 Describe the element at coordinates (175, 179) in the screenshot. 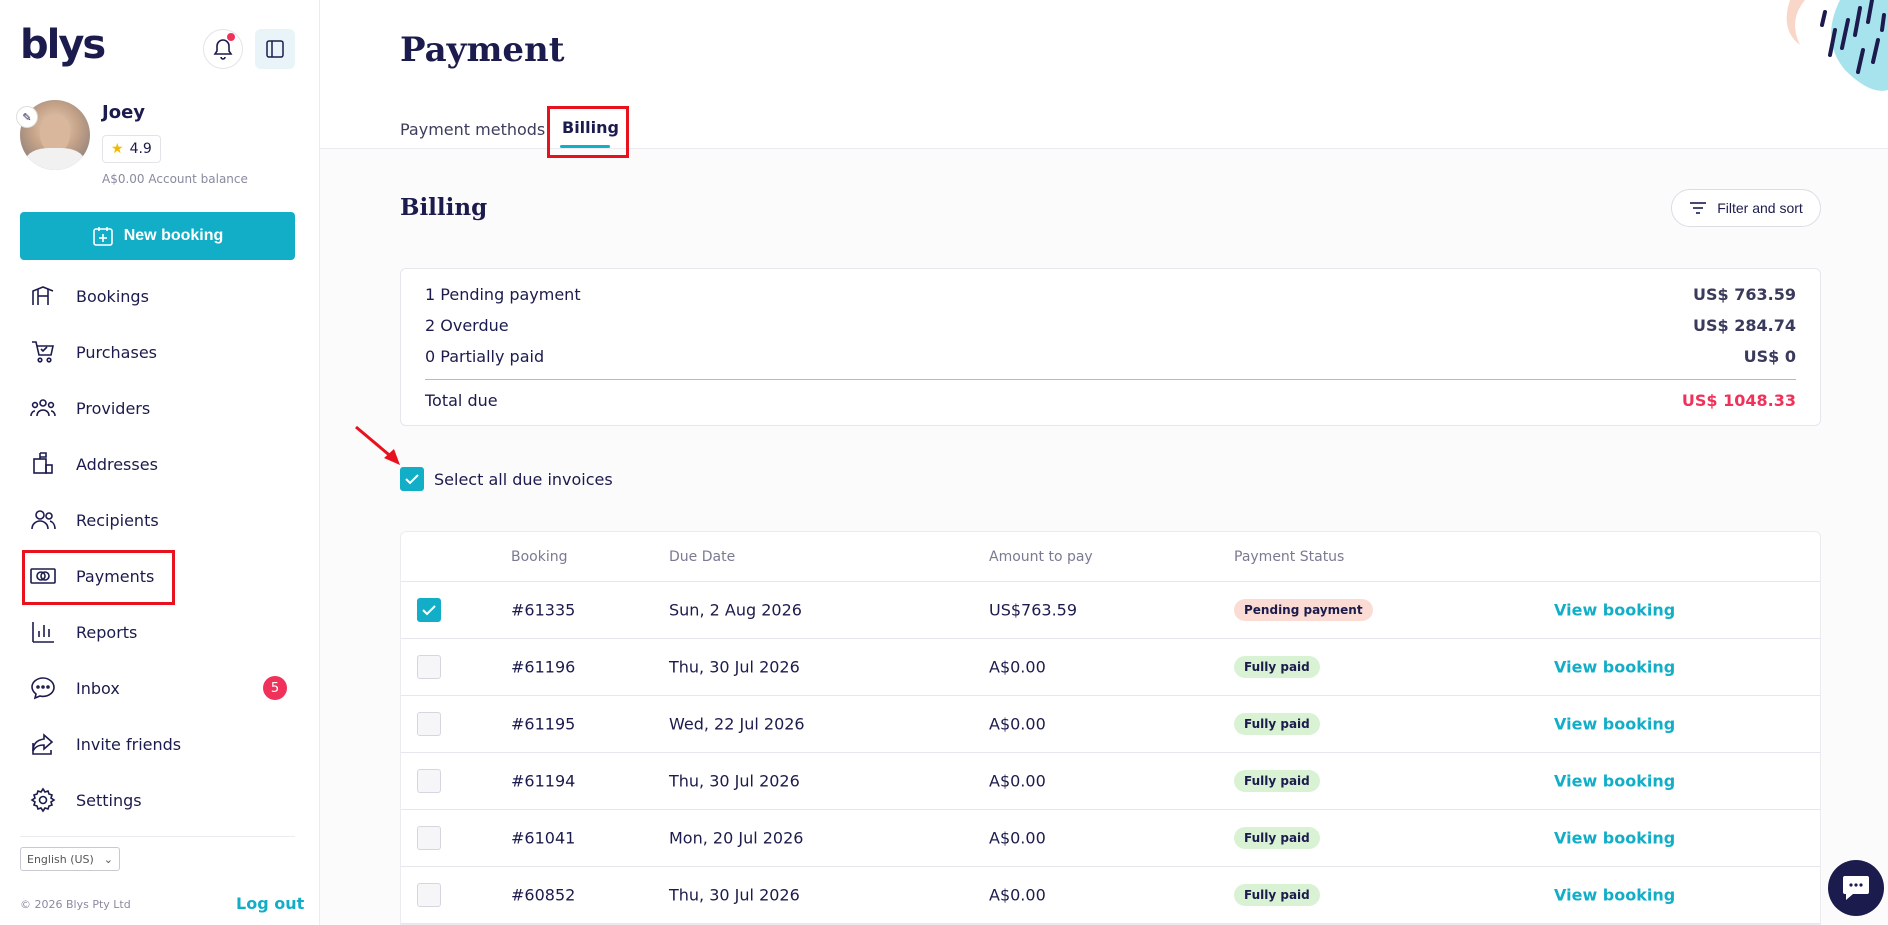

I see `account-balance: A$0.00 Account balance` at that location.